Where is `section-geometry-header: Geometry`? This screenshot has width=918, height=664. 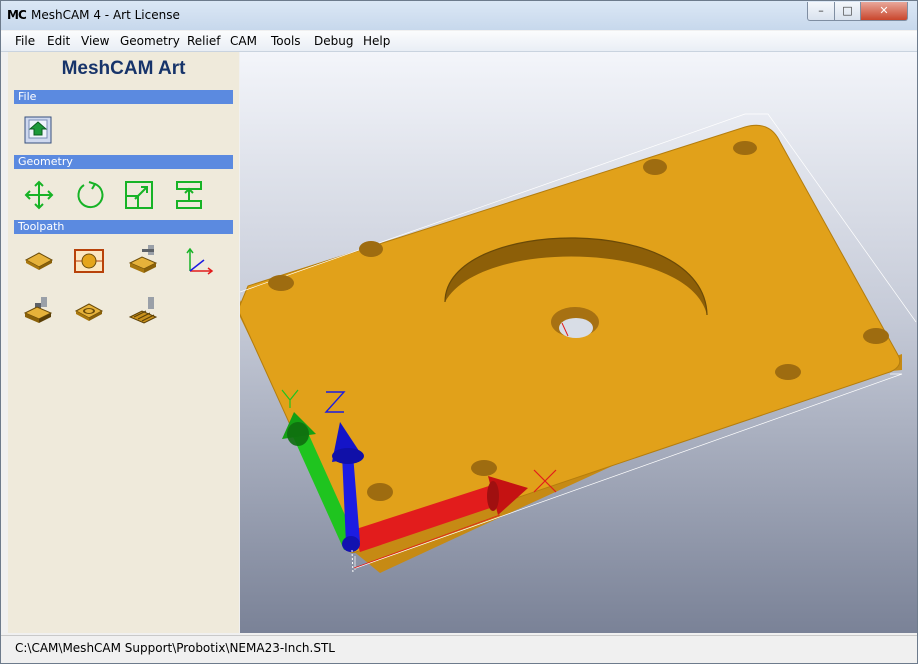
section-geometry-header: Geometry is located at coordinates (123, 162).